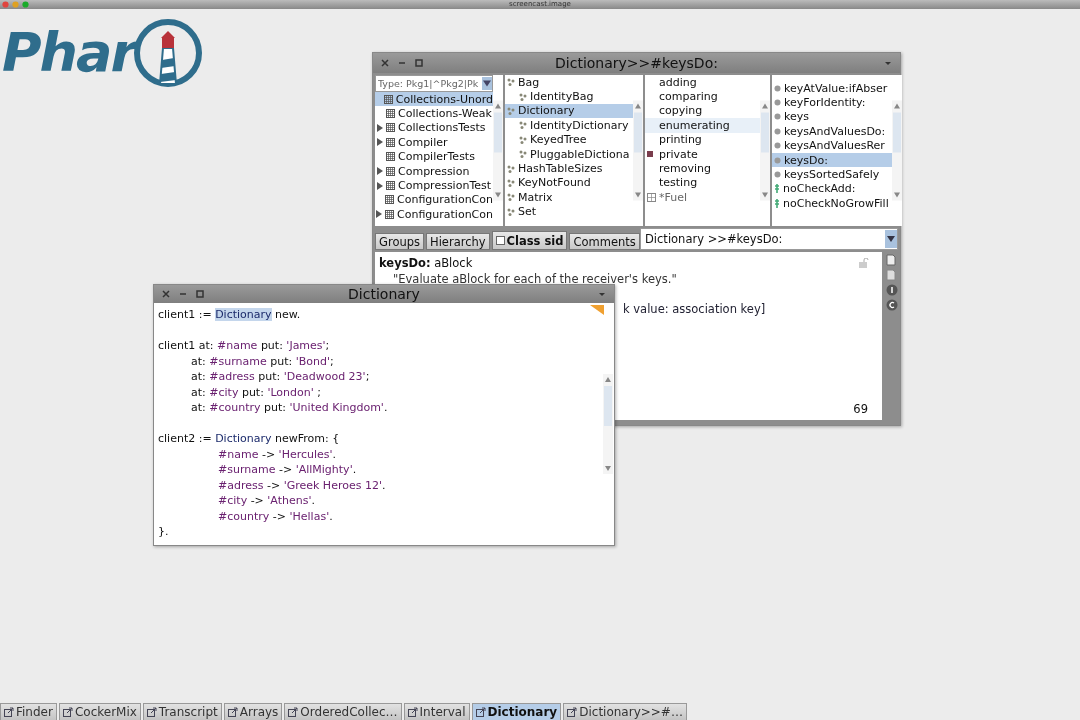 The image size is (1080, 720). I want to click on code-line: at: #surname put: 'Bond';, so click(262, 361).